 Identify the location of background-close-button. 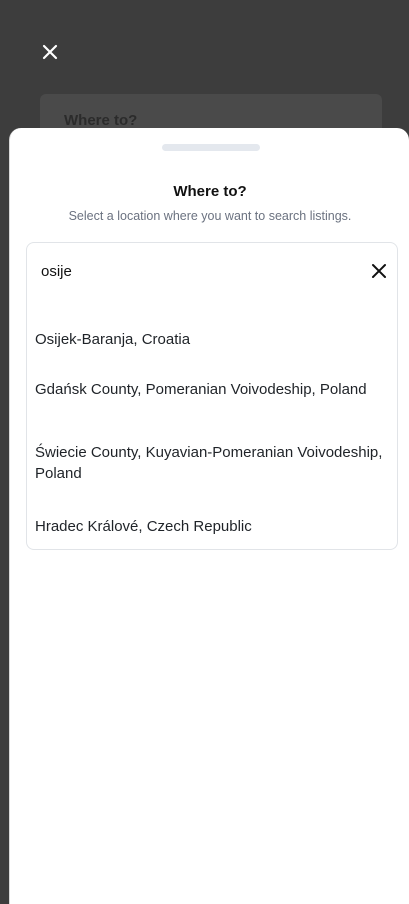
(50, 52).